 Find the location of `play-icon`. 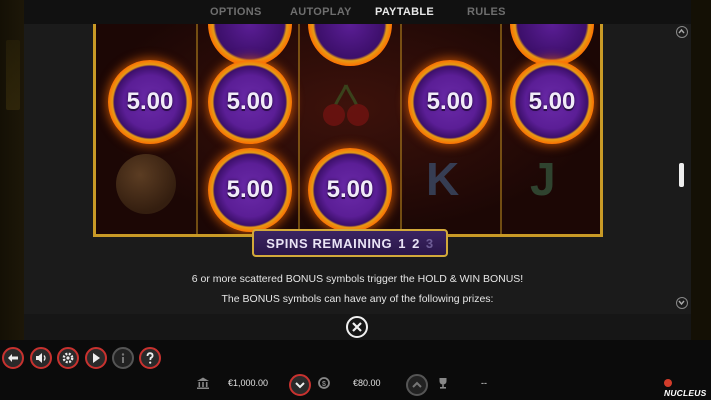

play-icon is located at coordinates (96, 358).